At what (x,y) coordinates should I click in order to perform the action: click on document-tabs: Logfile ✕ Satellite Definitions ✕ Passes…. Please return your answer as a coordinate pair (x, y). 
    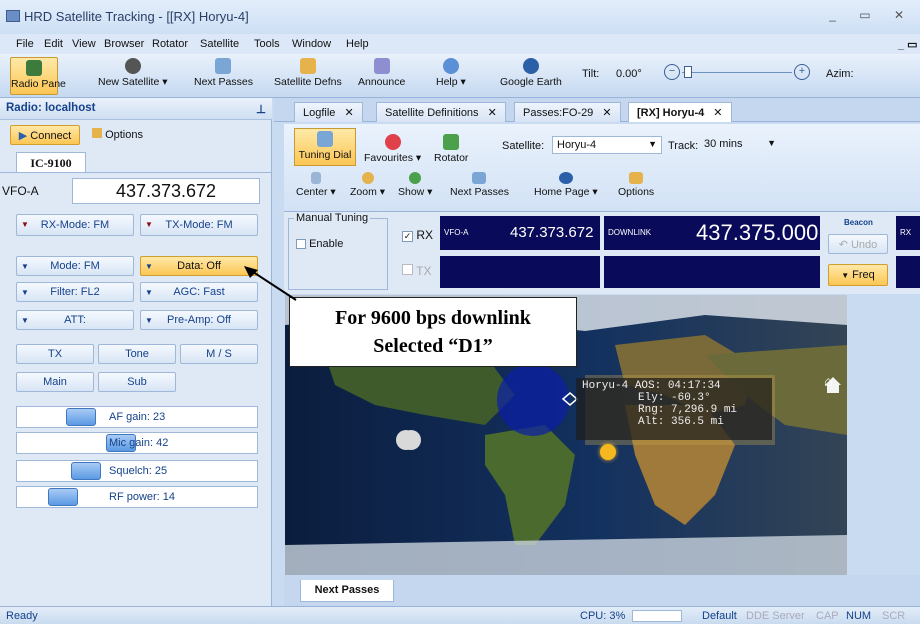
    Looking at the image, I should click on (597, 110).